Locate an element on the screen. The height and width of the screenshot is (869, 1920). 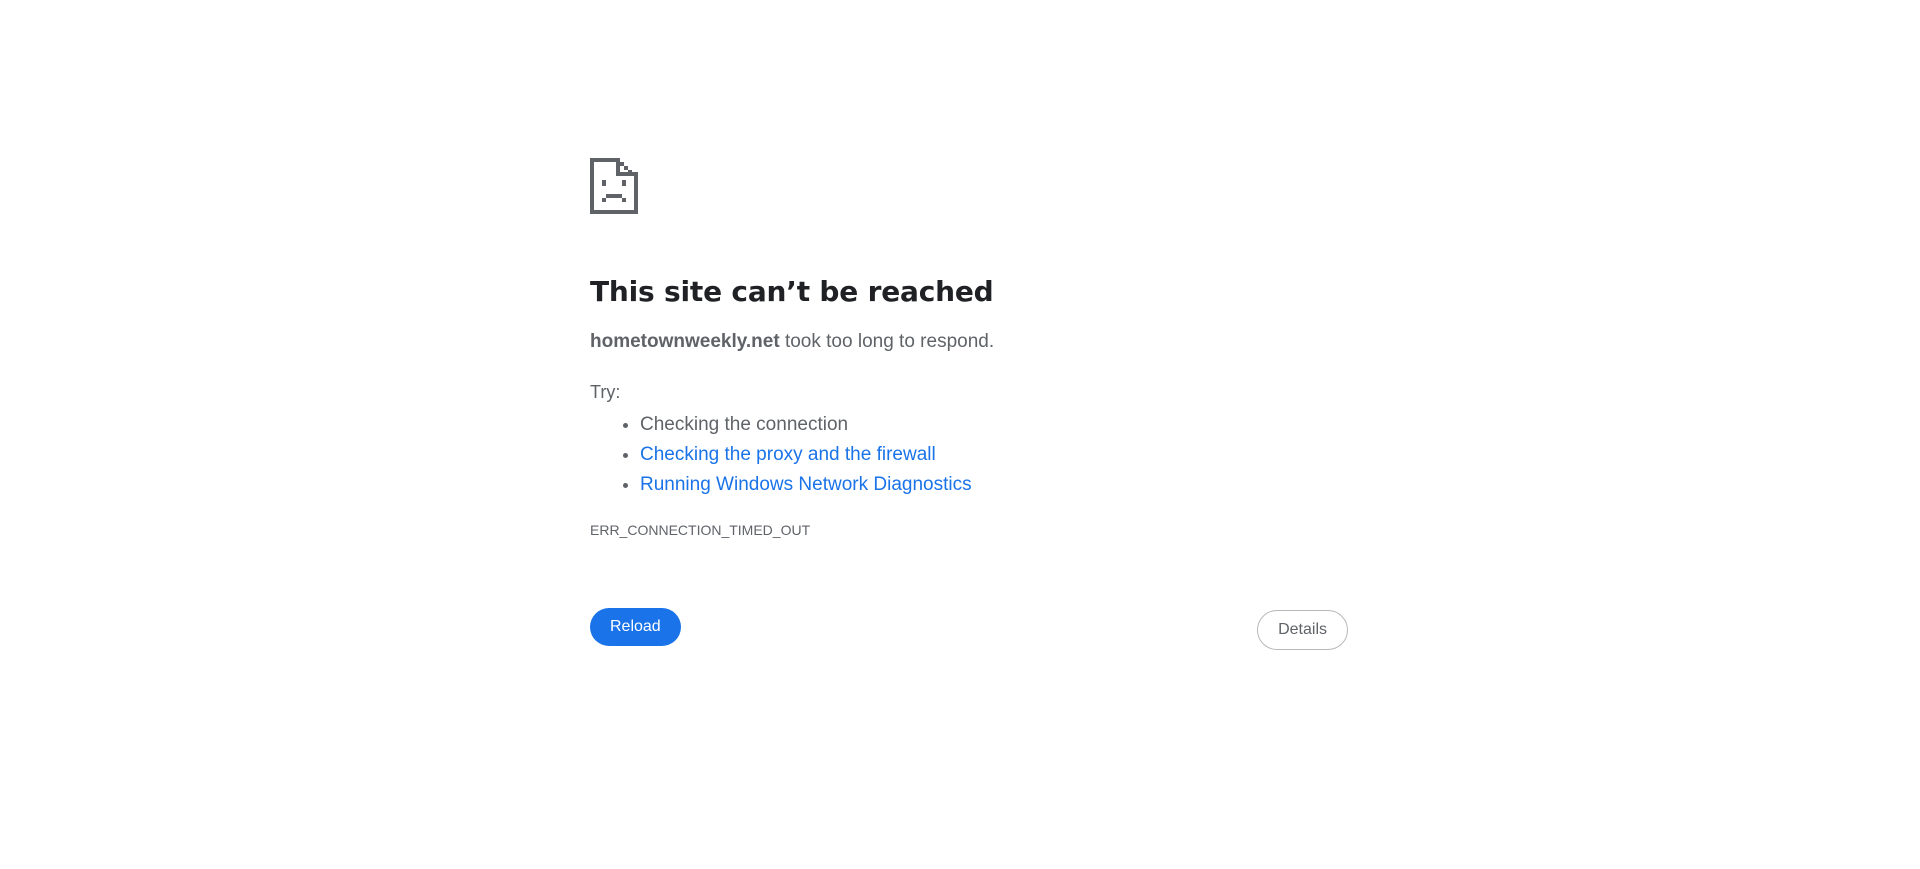
button-row: Reload Details is located at coordinates (969, 629).